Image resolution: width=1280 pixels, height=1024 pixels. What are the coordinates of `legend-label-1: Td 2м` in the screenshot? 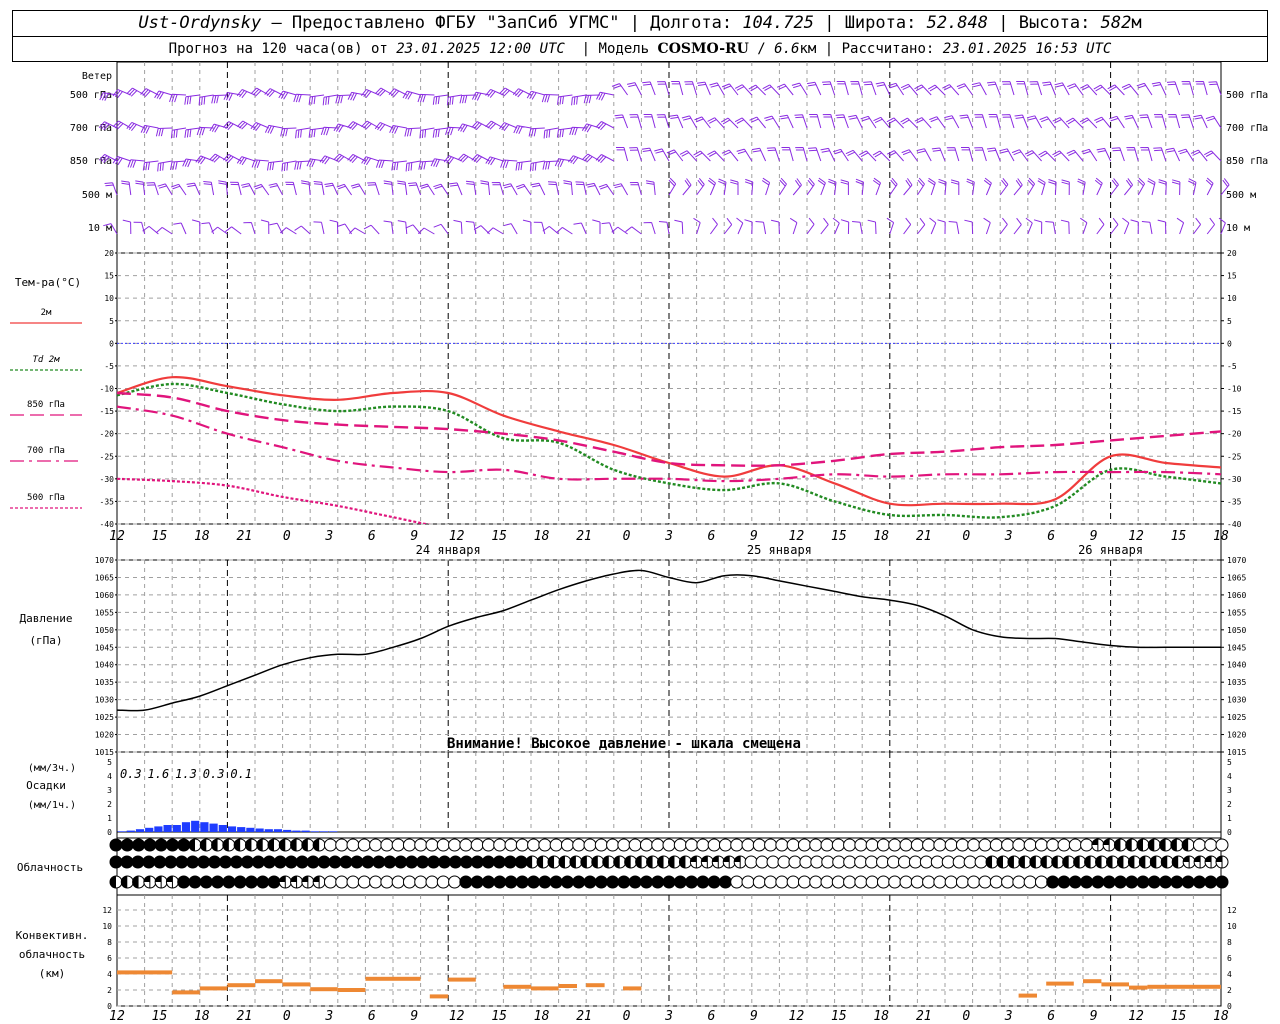 It's located at (46, 360).